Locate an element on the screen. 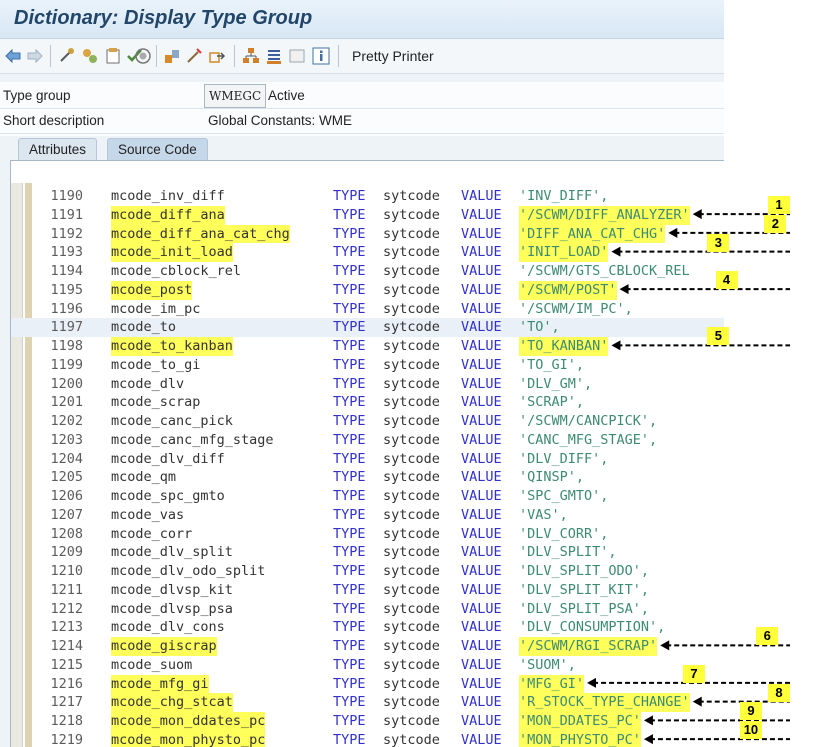 This screenshot has width=816, height=747. code-line: 1199 mcode_to_gi TYPE sytcode VALUE 'TO_GI', is located at coordinates (367, 365).